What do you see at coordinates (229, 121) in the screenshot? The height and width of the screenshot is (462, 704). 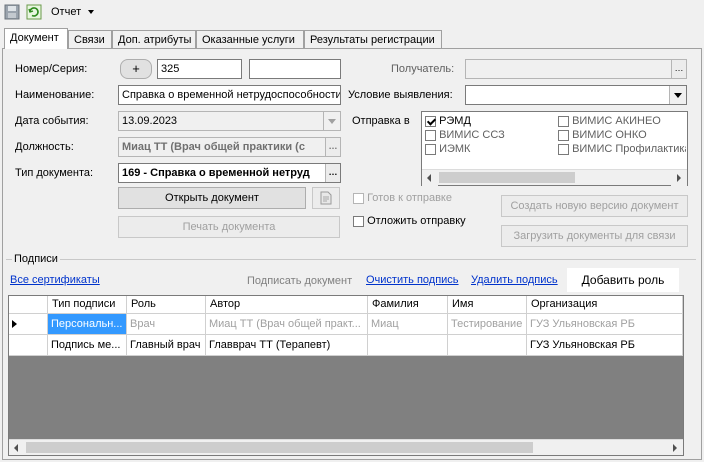 I see `date-field: 13.09.2023` at bounding box center [229, 121].